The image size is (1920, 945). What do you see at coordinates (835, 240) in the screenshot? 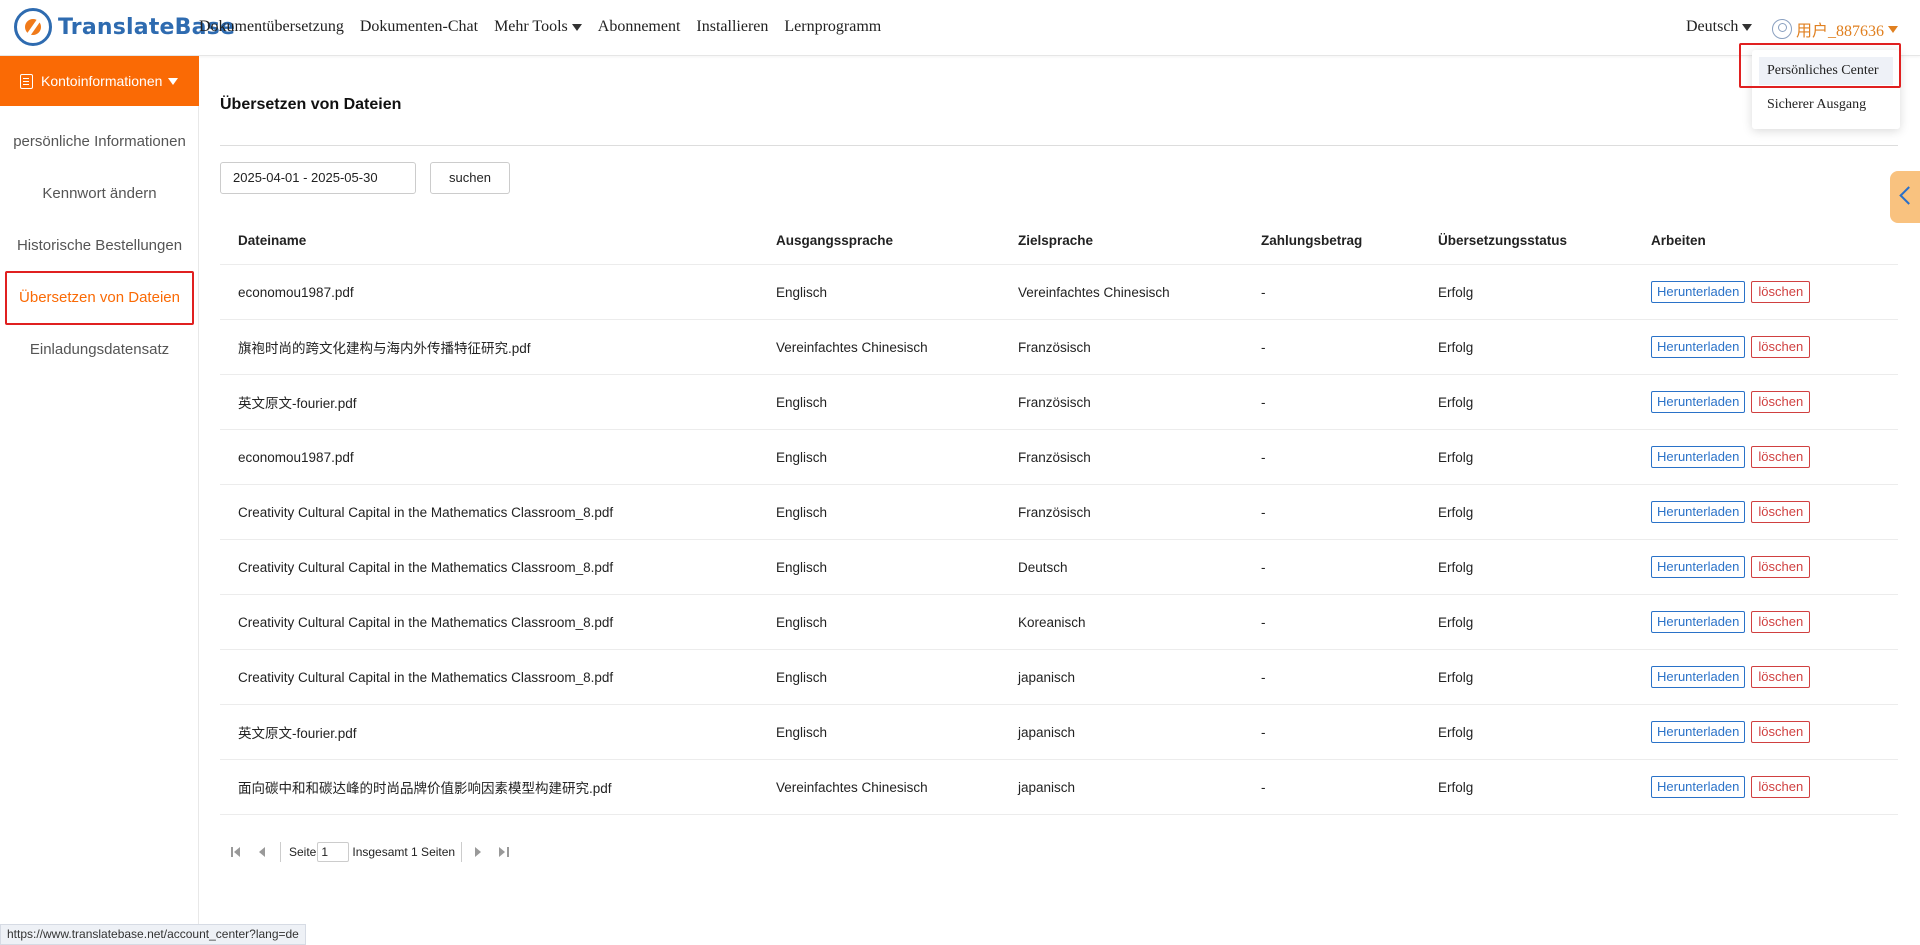
I see `column-header-source-language: Ausgangssprache` at bounding box center [835, 240].